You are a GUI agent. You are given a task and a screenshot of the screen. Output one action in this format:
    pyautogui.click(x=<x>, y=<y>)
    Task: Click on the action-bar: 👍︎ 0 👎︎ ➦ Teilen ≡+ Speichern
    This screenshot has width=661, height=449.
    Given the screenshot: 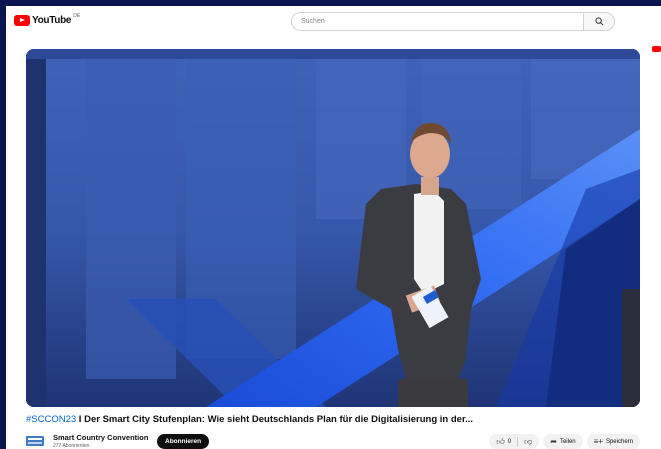 What is the action you would take?
    pyautogui.click(x=564, y=441)
    